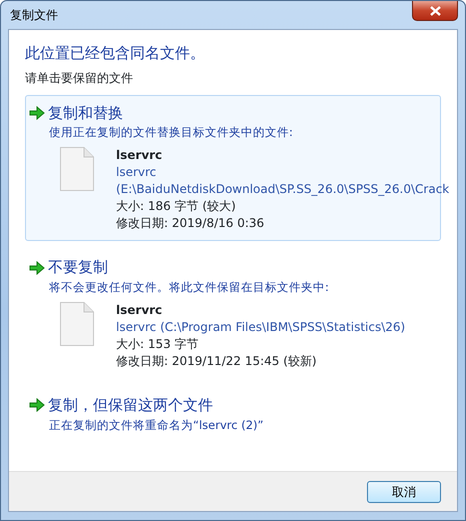 Image resolution: width=466 pixels, height=521 pixels. Describe the element at coordinates (78, 267) in the screenshot. I see `option-title: 不要复制` at that location.